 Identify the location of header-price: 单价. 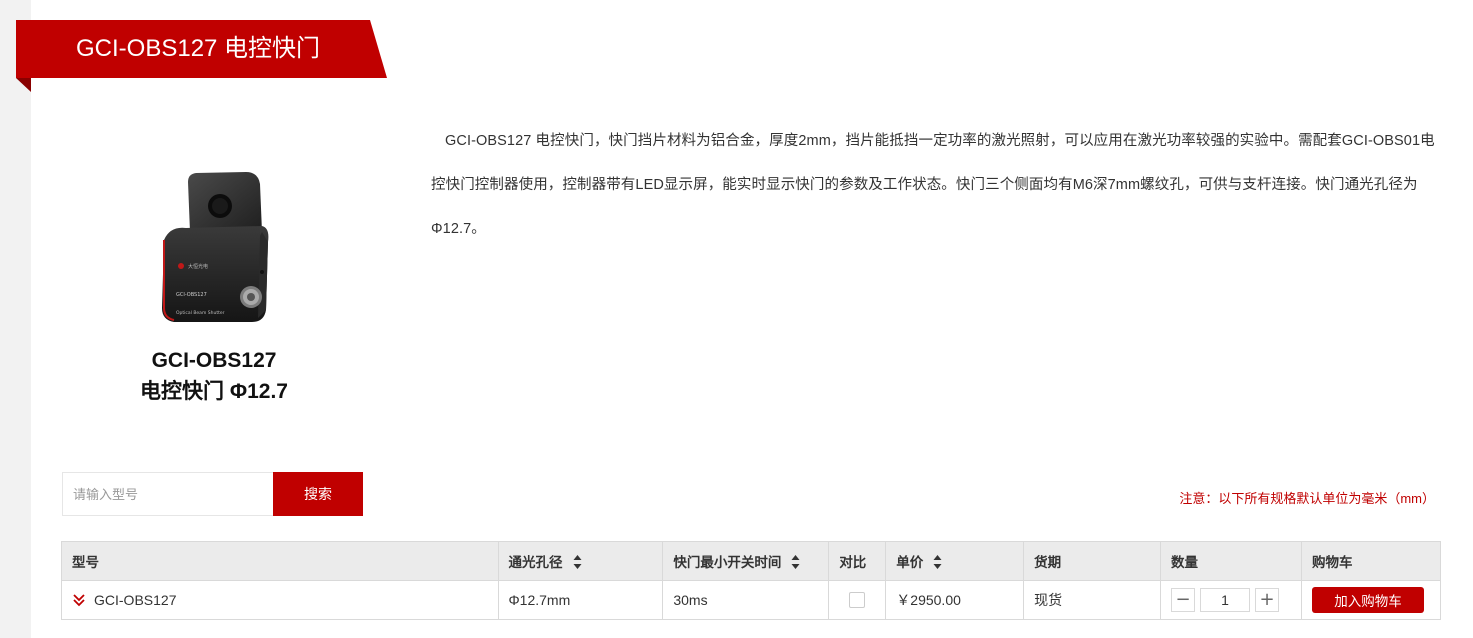
(955, 561).